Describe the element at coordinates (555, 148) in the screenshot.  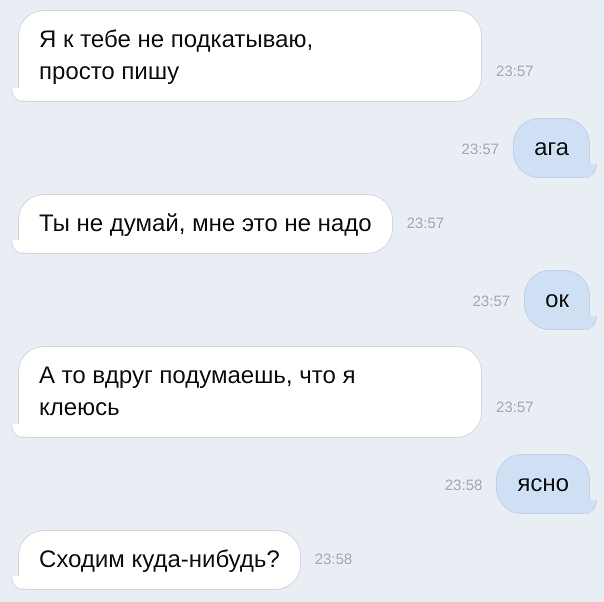
I see `message-bubble: ага` at that location.